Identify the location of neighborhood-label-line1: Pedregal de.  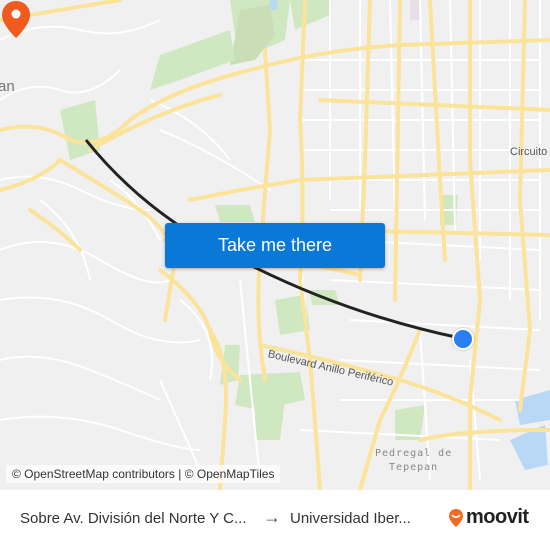
(414, 453).